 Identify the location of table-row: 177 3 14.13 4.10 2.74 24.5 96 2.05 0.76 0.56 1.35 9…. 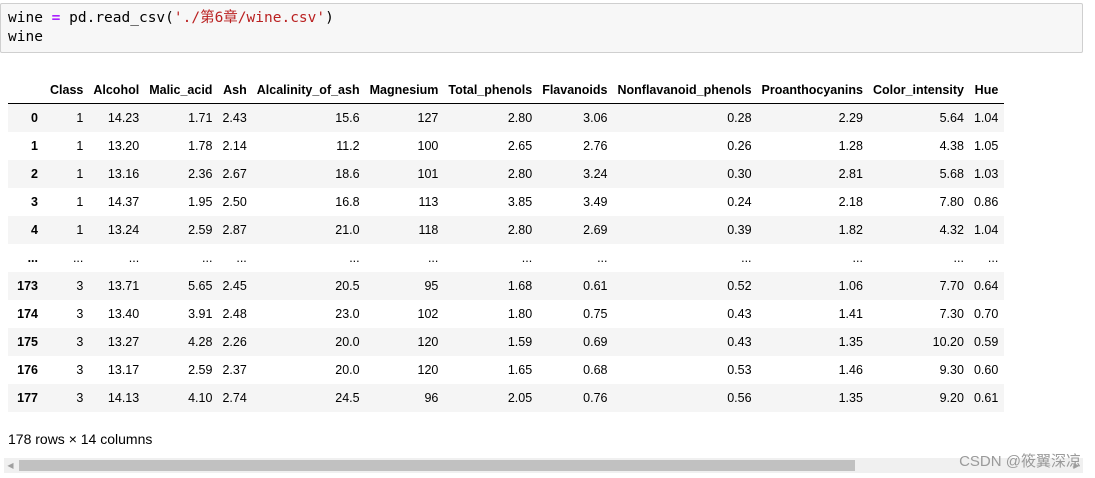
(506, 398).